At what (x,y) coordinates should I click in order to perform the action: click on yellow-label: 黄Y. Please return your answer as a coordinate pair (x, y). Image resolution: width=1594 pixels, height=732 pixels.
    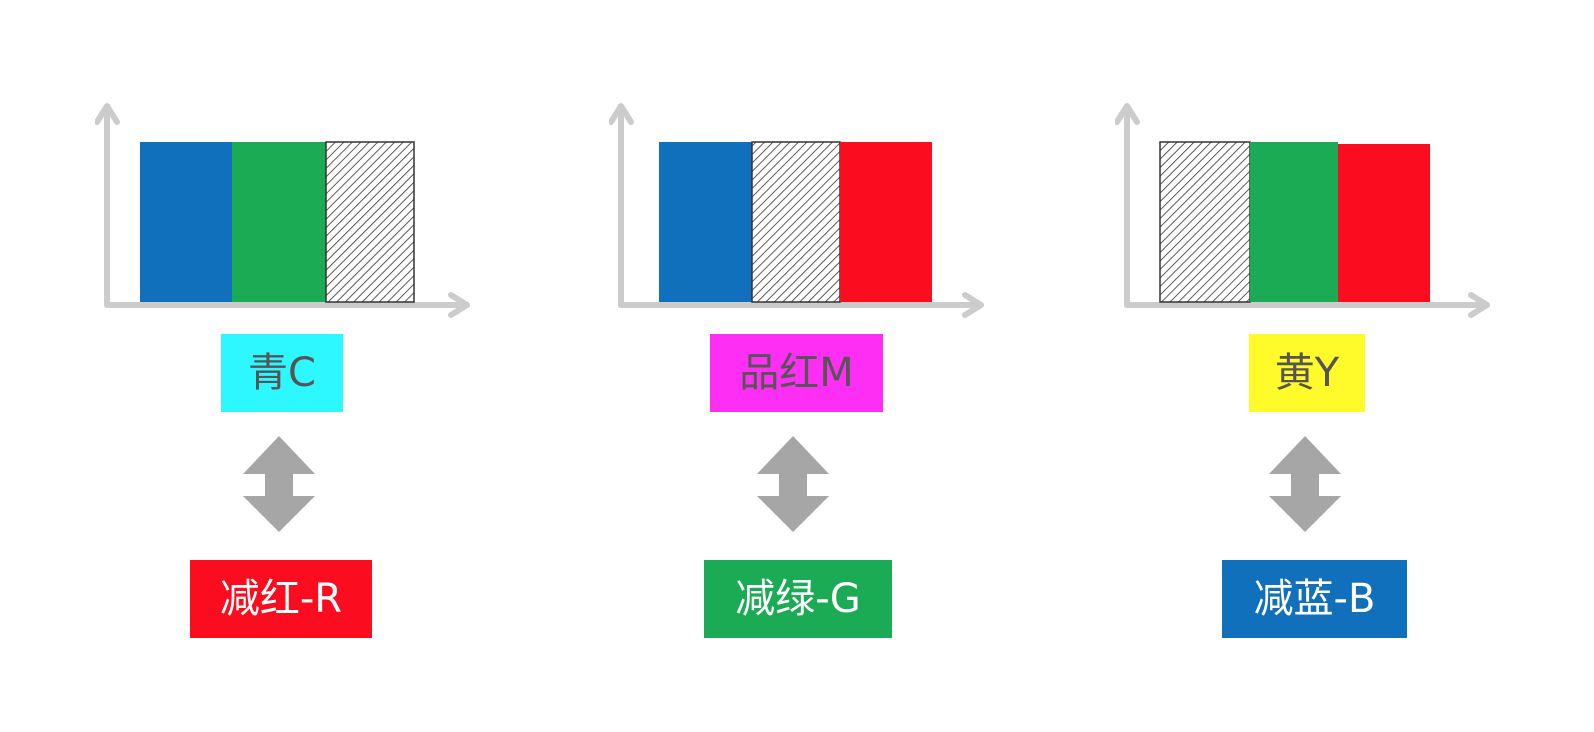
    Looking at the image, I should click on (1307, 373).